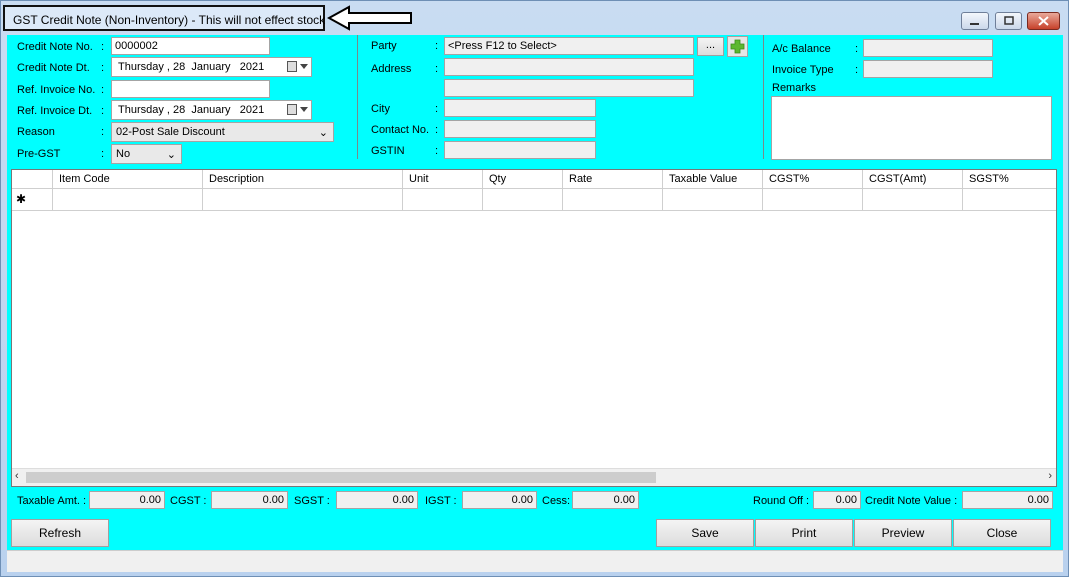  I want to click on column-header-item-code: Item Code, so click(128, 179).